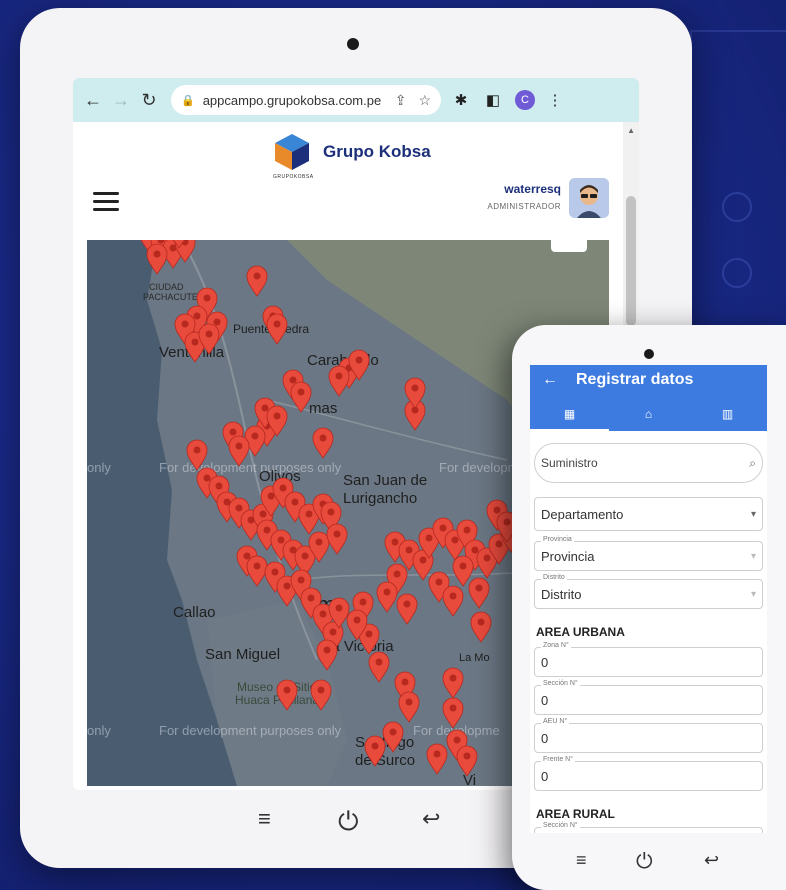 The width and height of the screenshot is (786, 890). I want to click on seccion-input: Sección N° 0, so click(648, 697).